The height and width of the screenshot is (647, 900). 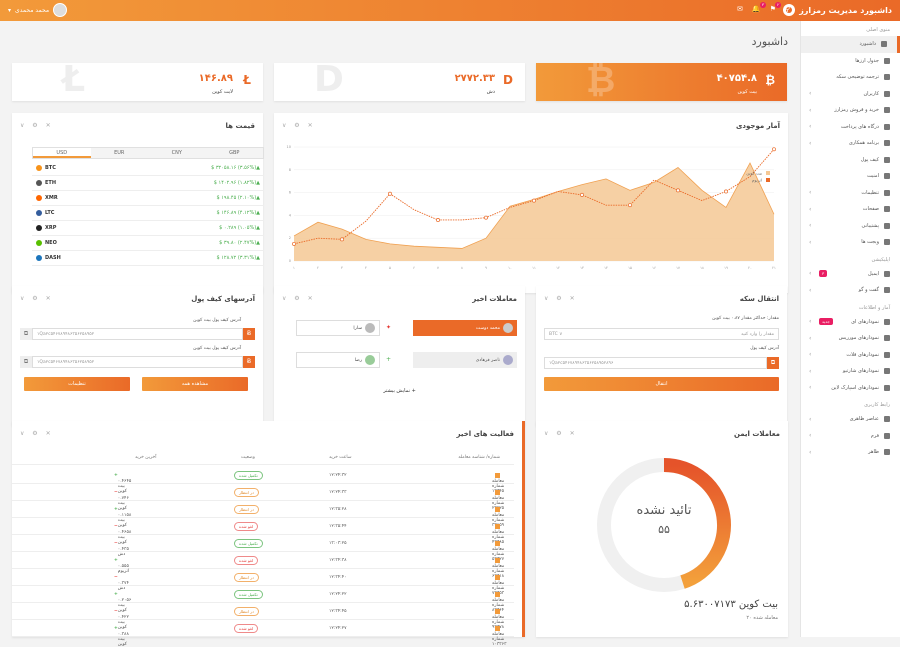 I want to click on amount-field: BTC ∨ مقدار را وارد کنید, so click(x=661, y=334).